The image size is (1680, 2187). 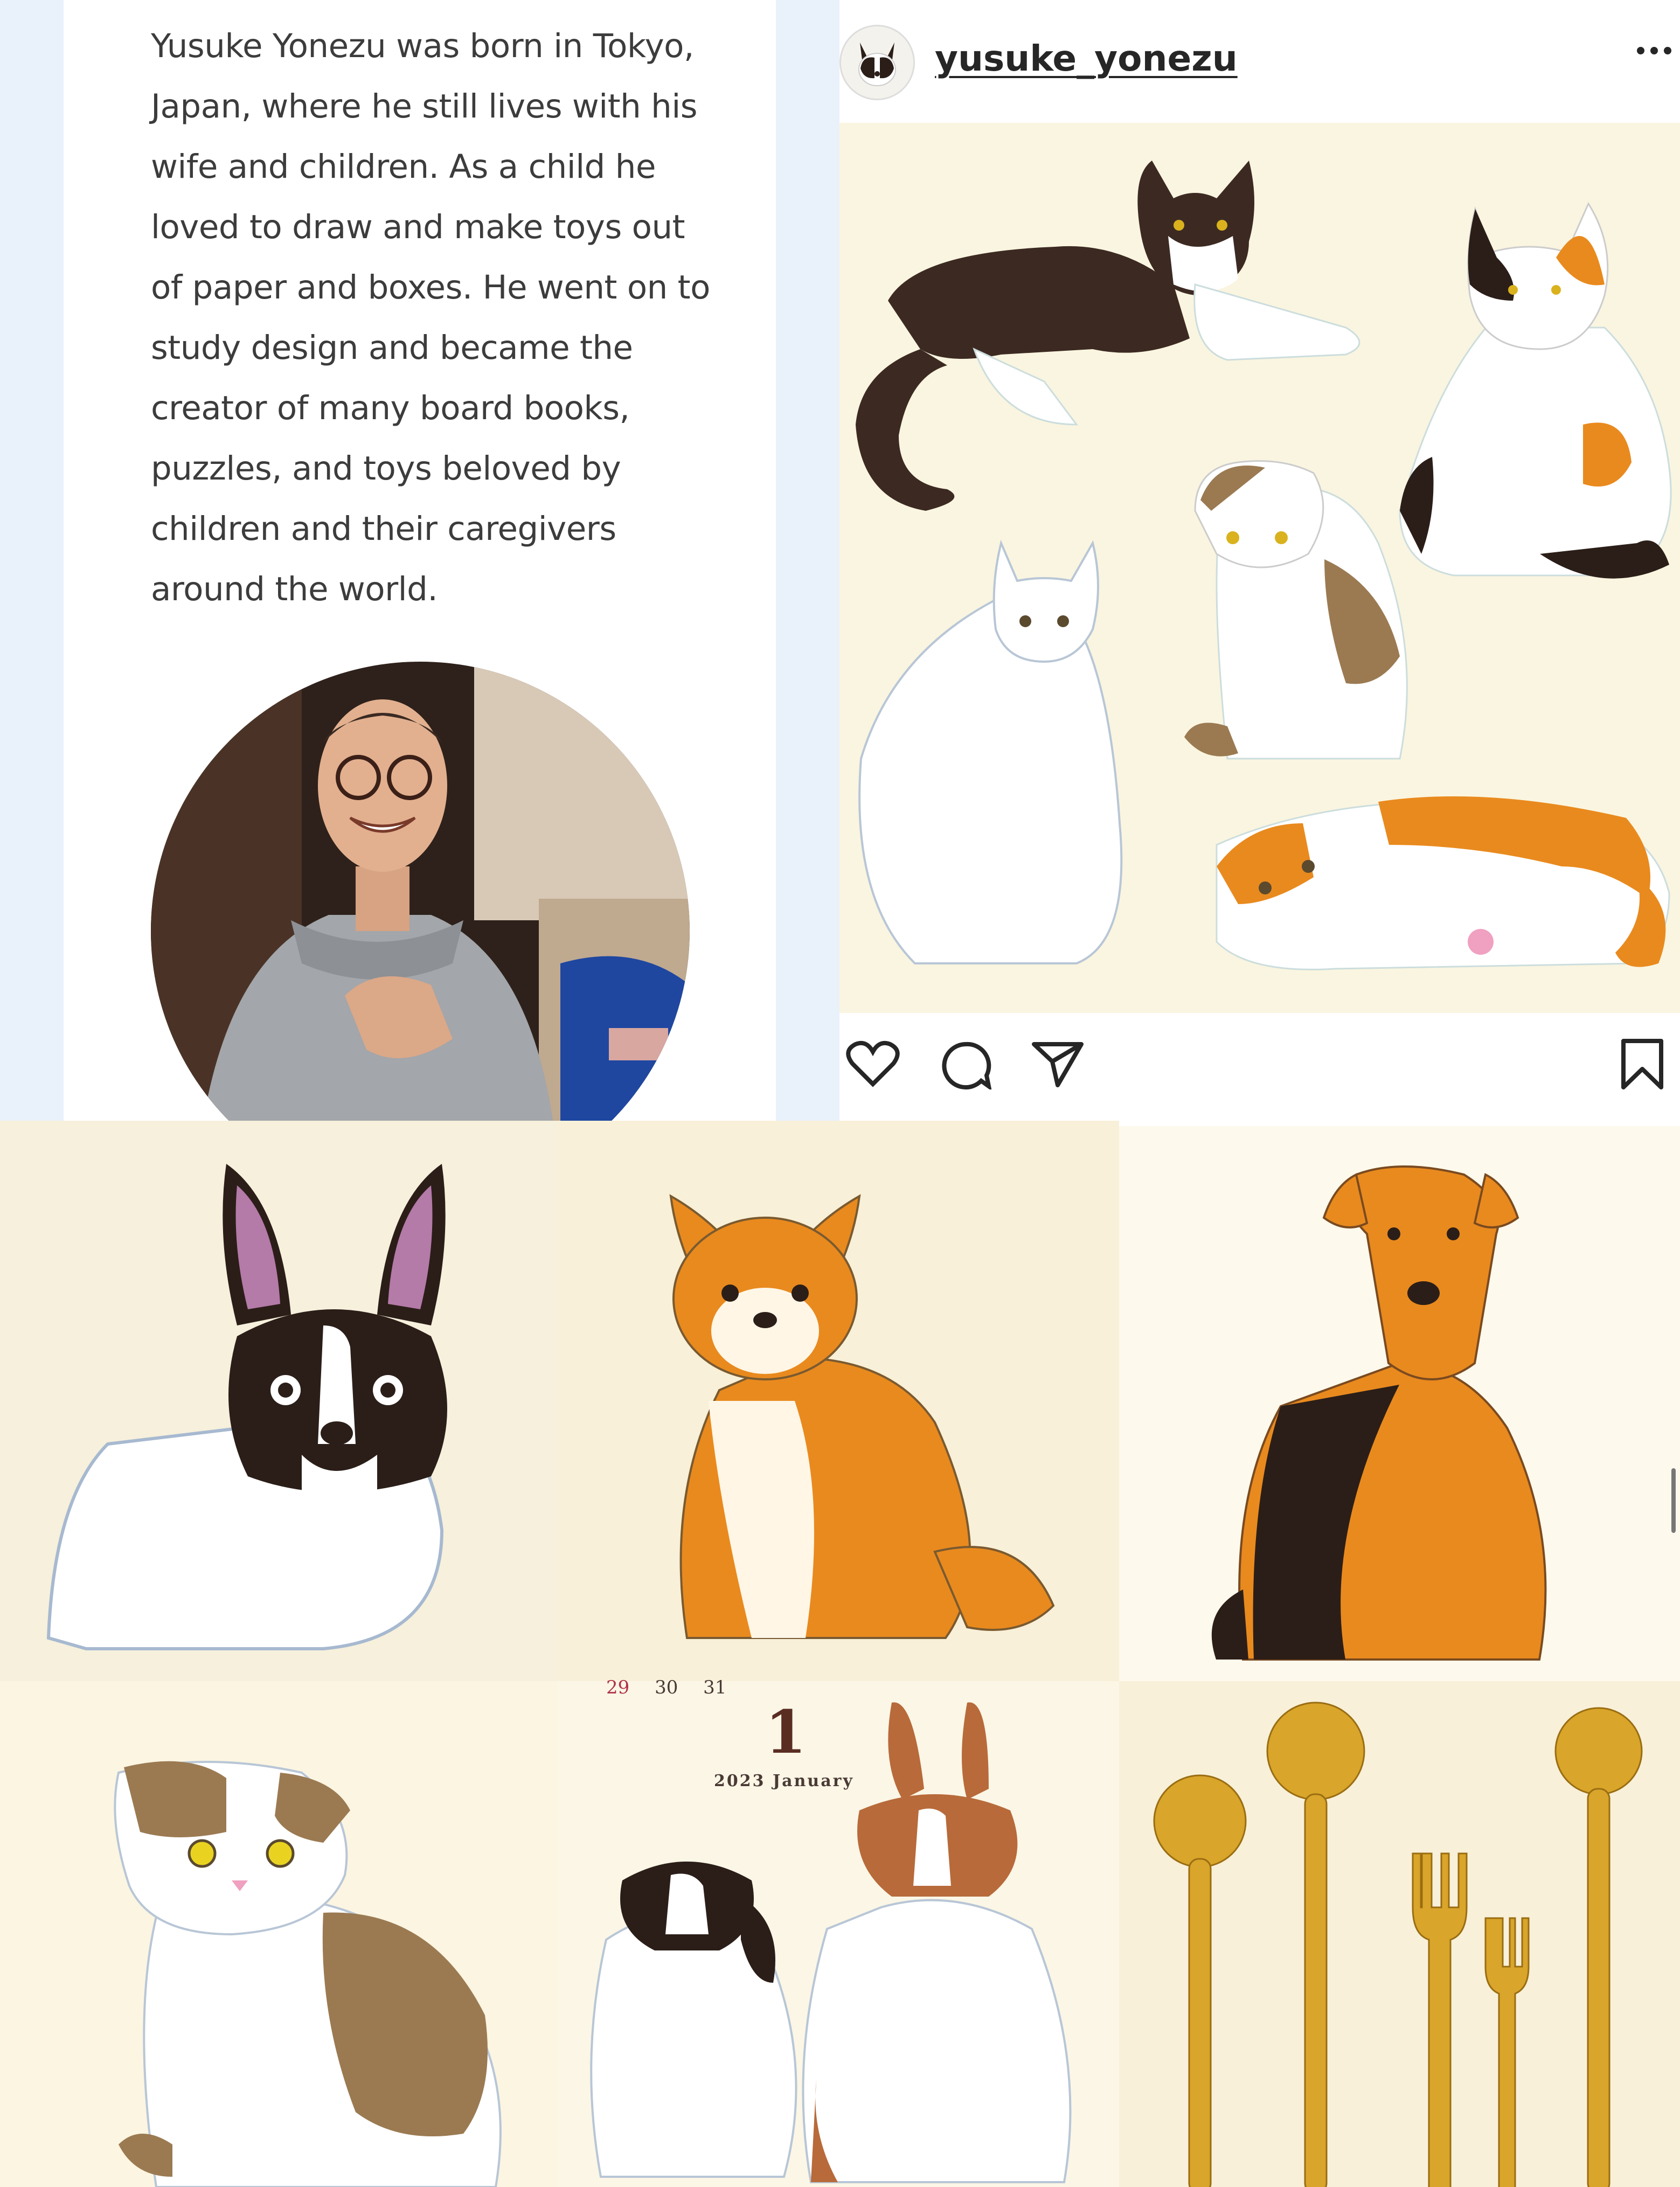 I want to click on heart-icon, so click(x=873, y=1065).